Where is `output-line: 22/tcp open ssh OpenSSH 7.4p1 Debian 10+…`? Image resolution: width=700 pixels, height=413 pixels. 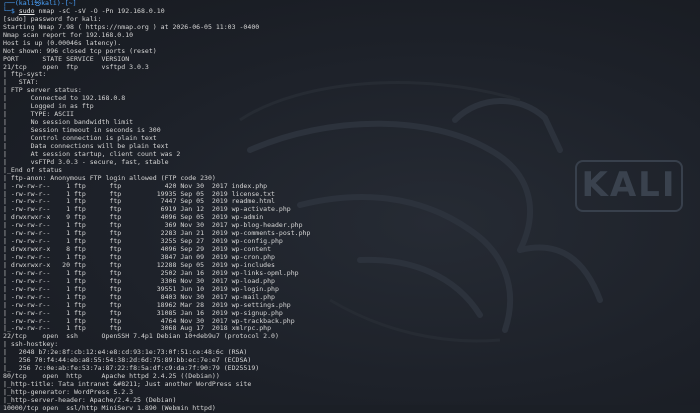 output-line: 22/tcp open ssh OpenSSH 7.4p1 Debian 10+… is located at coordinates (141, 336).